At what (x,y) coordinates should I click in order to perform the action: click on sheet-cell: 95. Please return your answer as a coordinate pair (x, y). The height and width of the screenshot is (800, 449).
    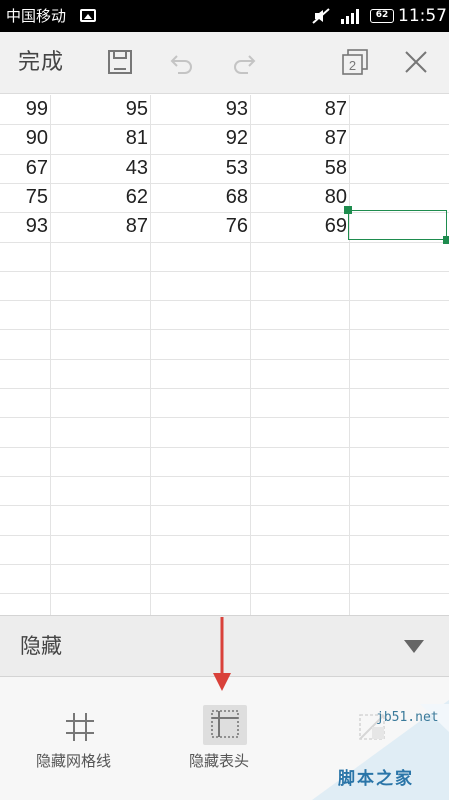
    Looking at the image, I should click on (100, 109).